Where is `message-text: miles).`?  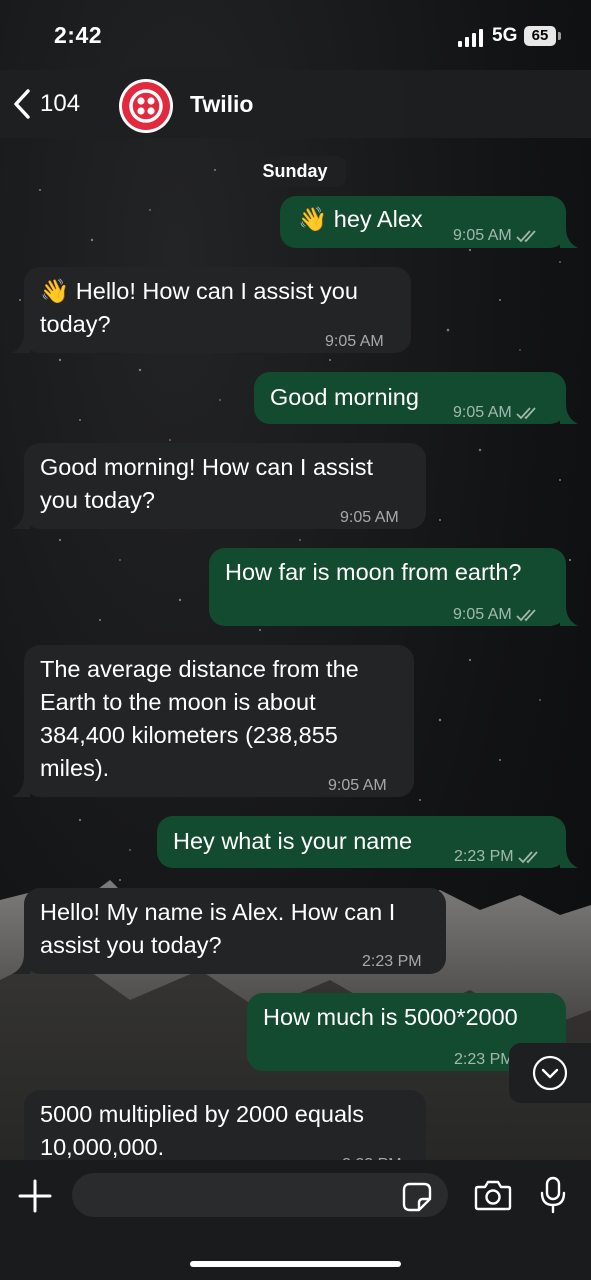 message-text: miles). is located at coordinates (75, 768).